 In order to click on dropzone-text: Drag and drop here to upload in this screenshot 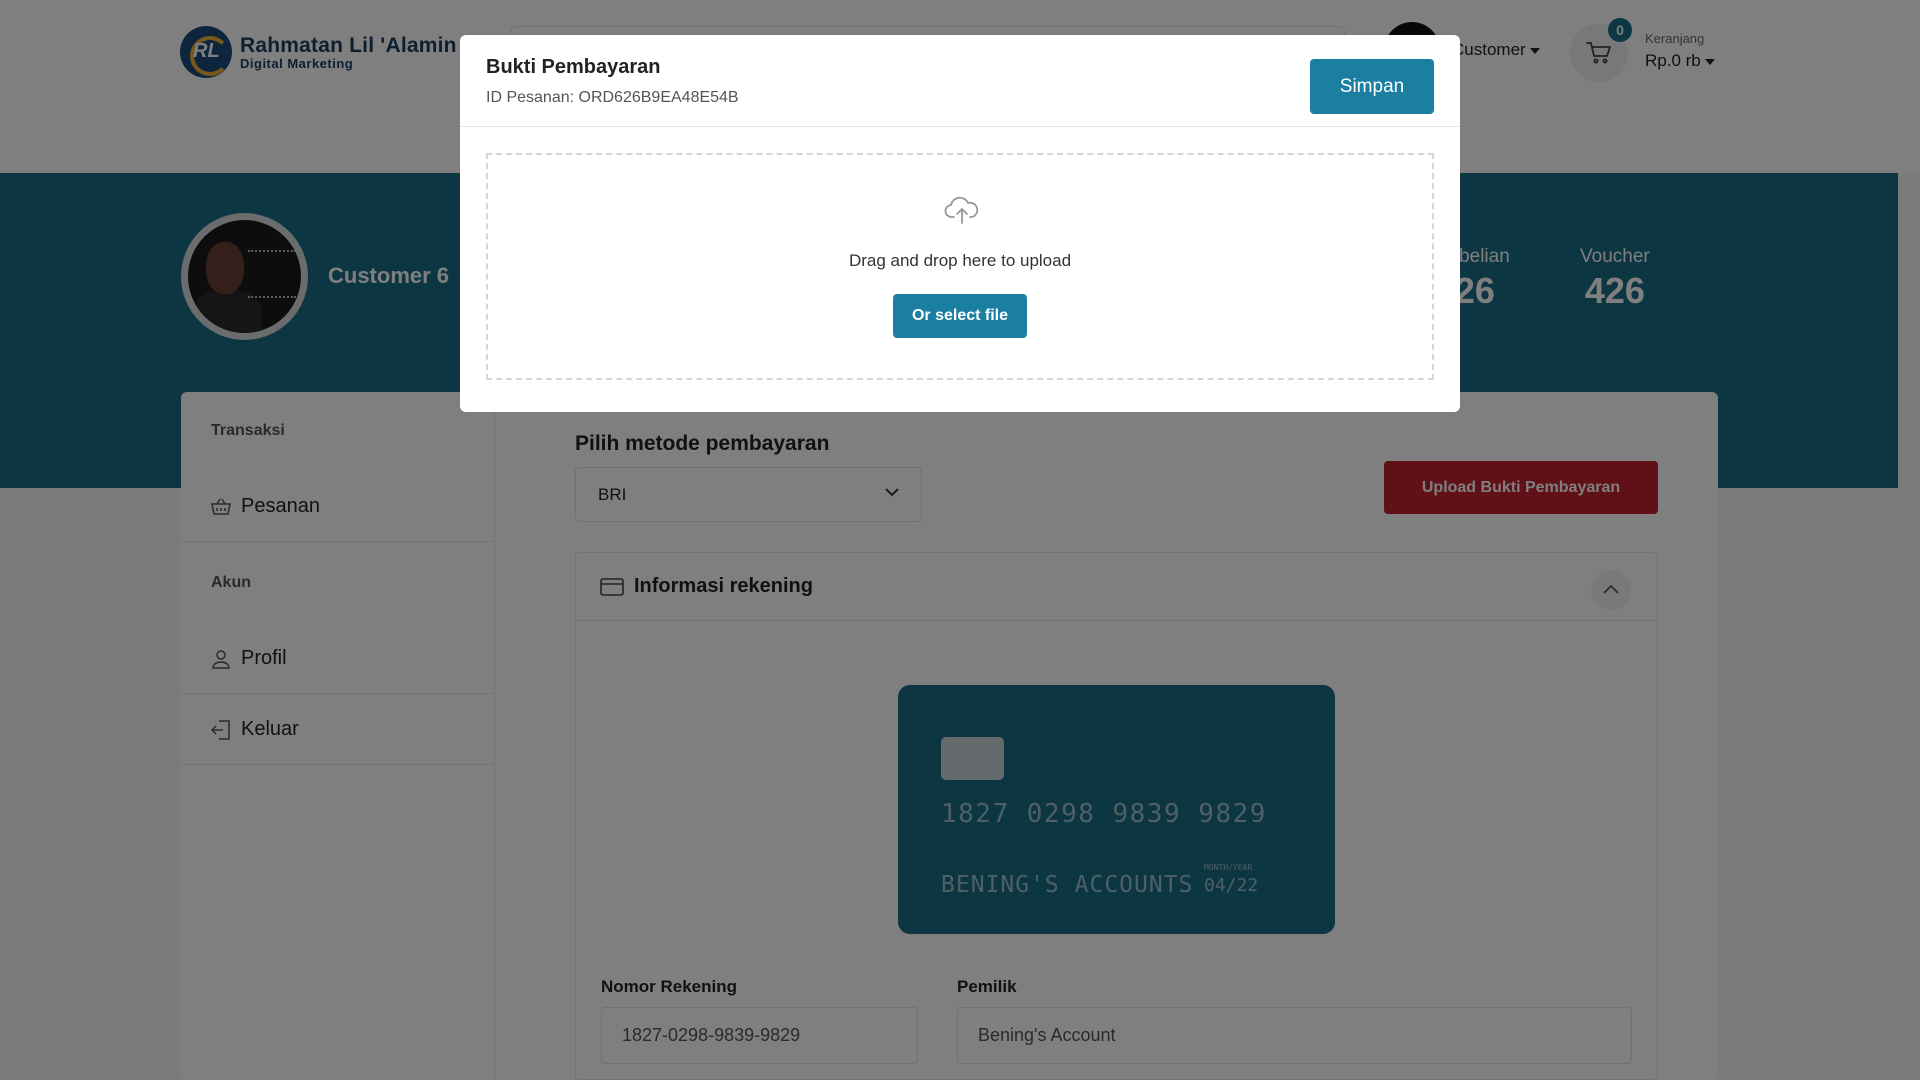, I will do `click(960, 260)`.